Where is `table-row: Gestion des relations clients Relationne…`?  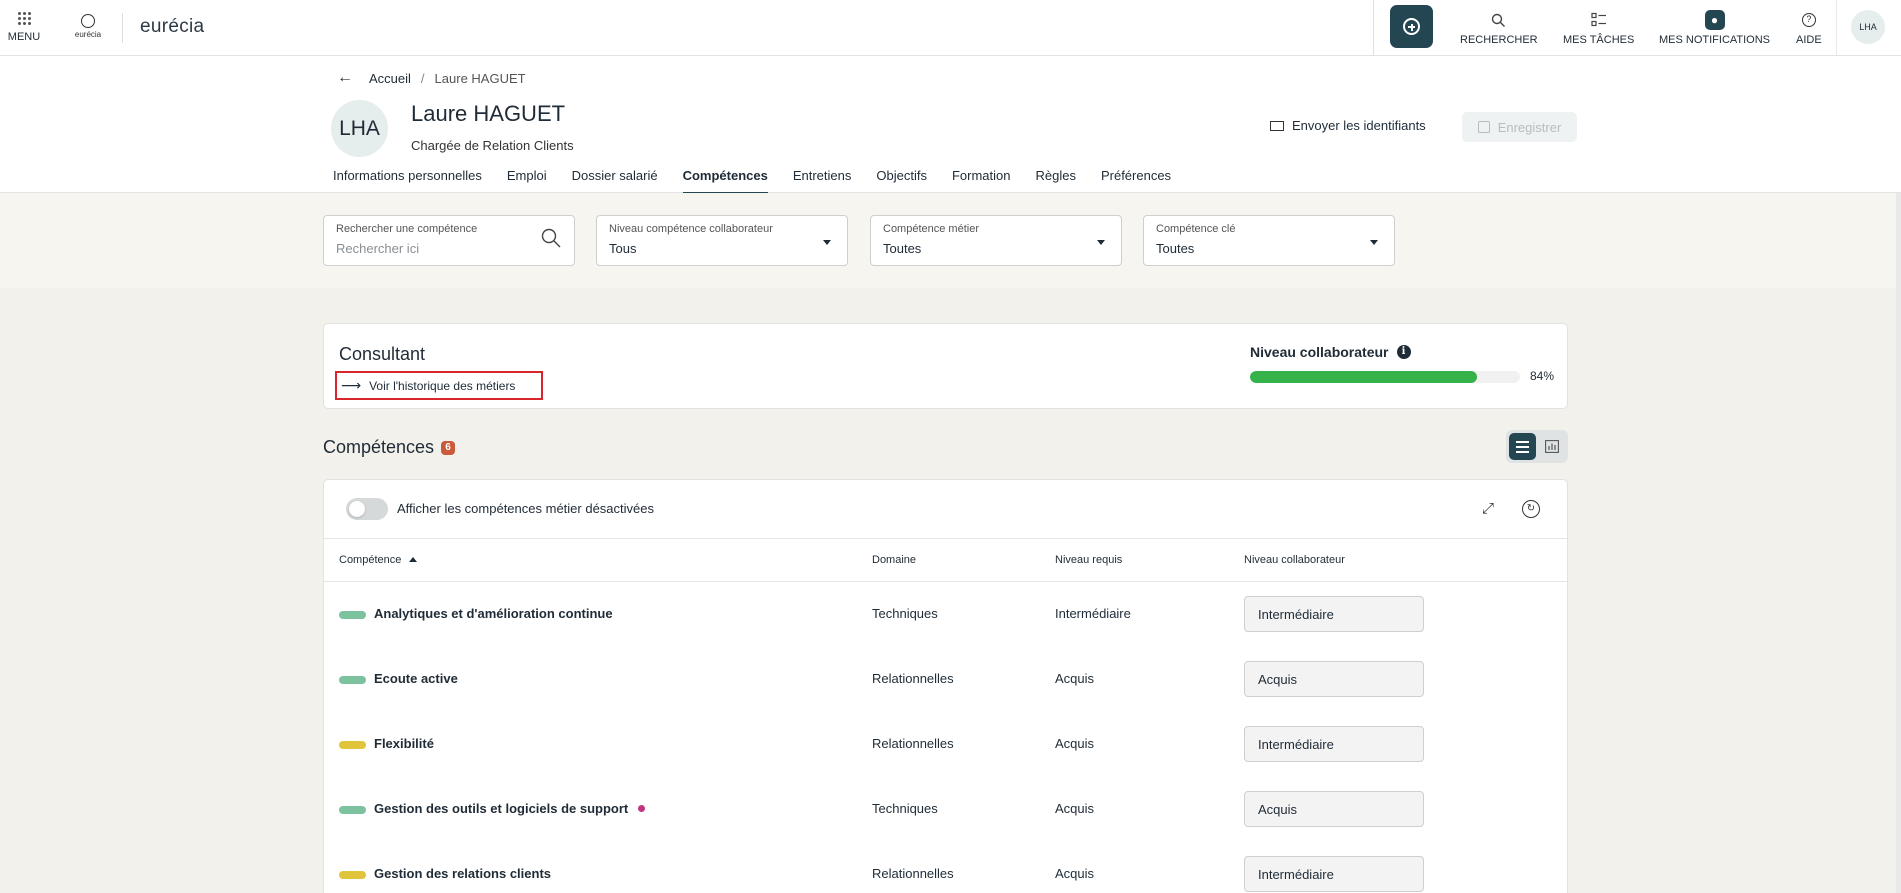
table-row: Gestion des relations clients Relationne… is located at coordinates (945, 867).